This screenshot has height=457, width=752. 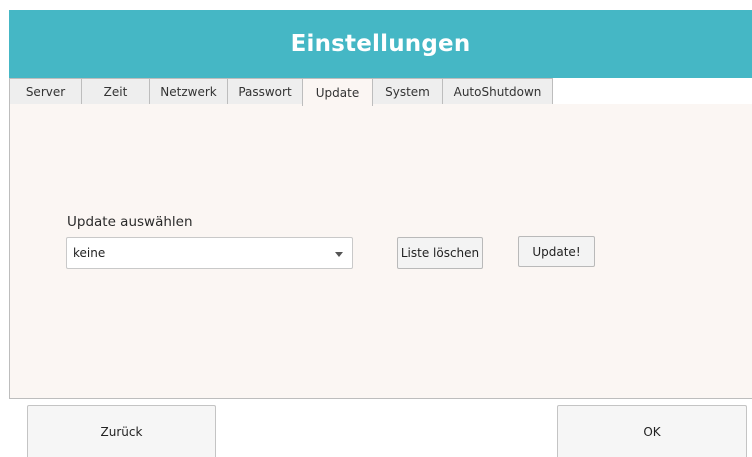 I want to click on tab-server: Server, so click(x=45, y=91).